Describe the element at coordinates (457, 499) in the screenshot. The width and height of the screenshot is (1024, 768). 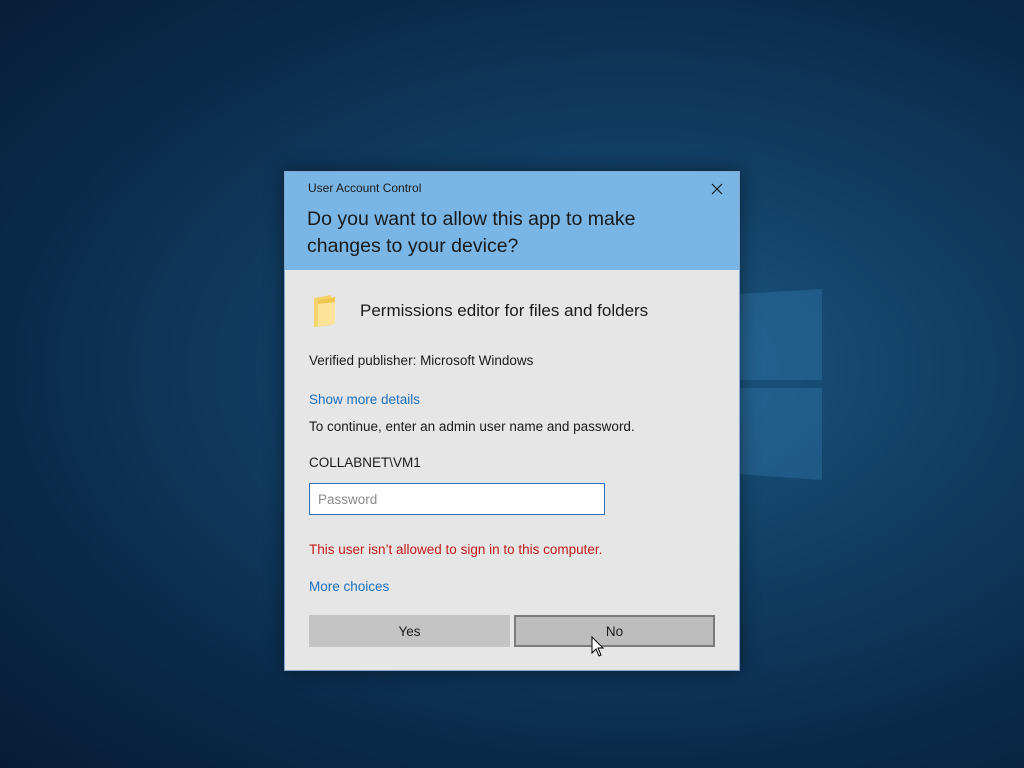
I see `password-field` at that location.